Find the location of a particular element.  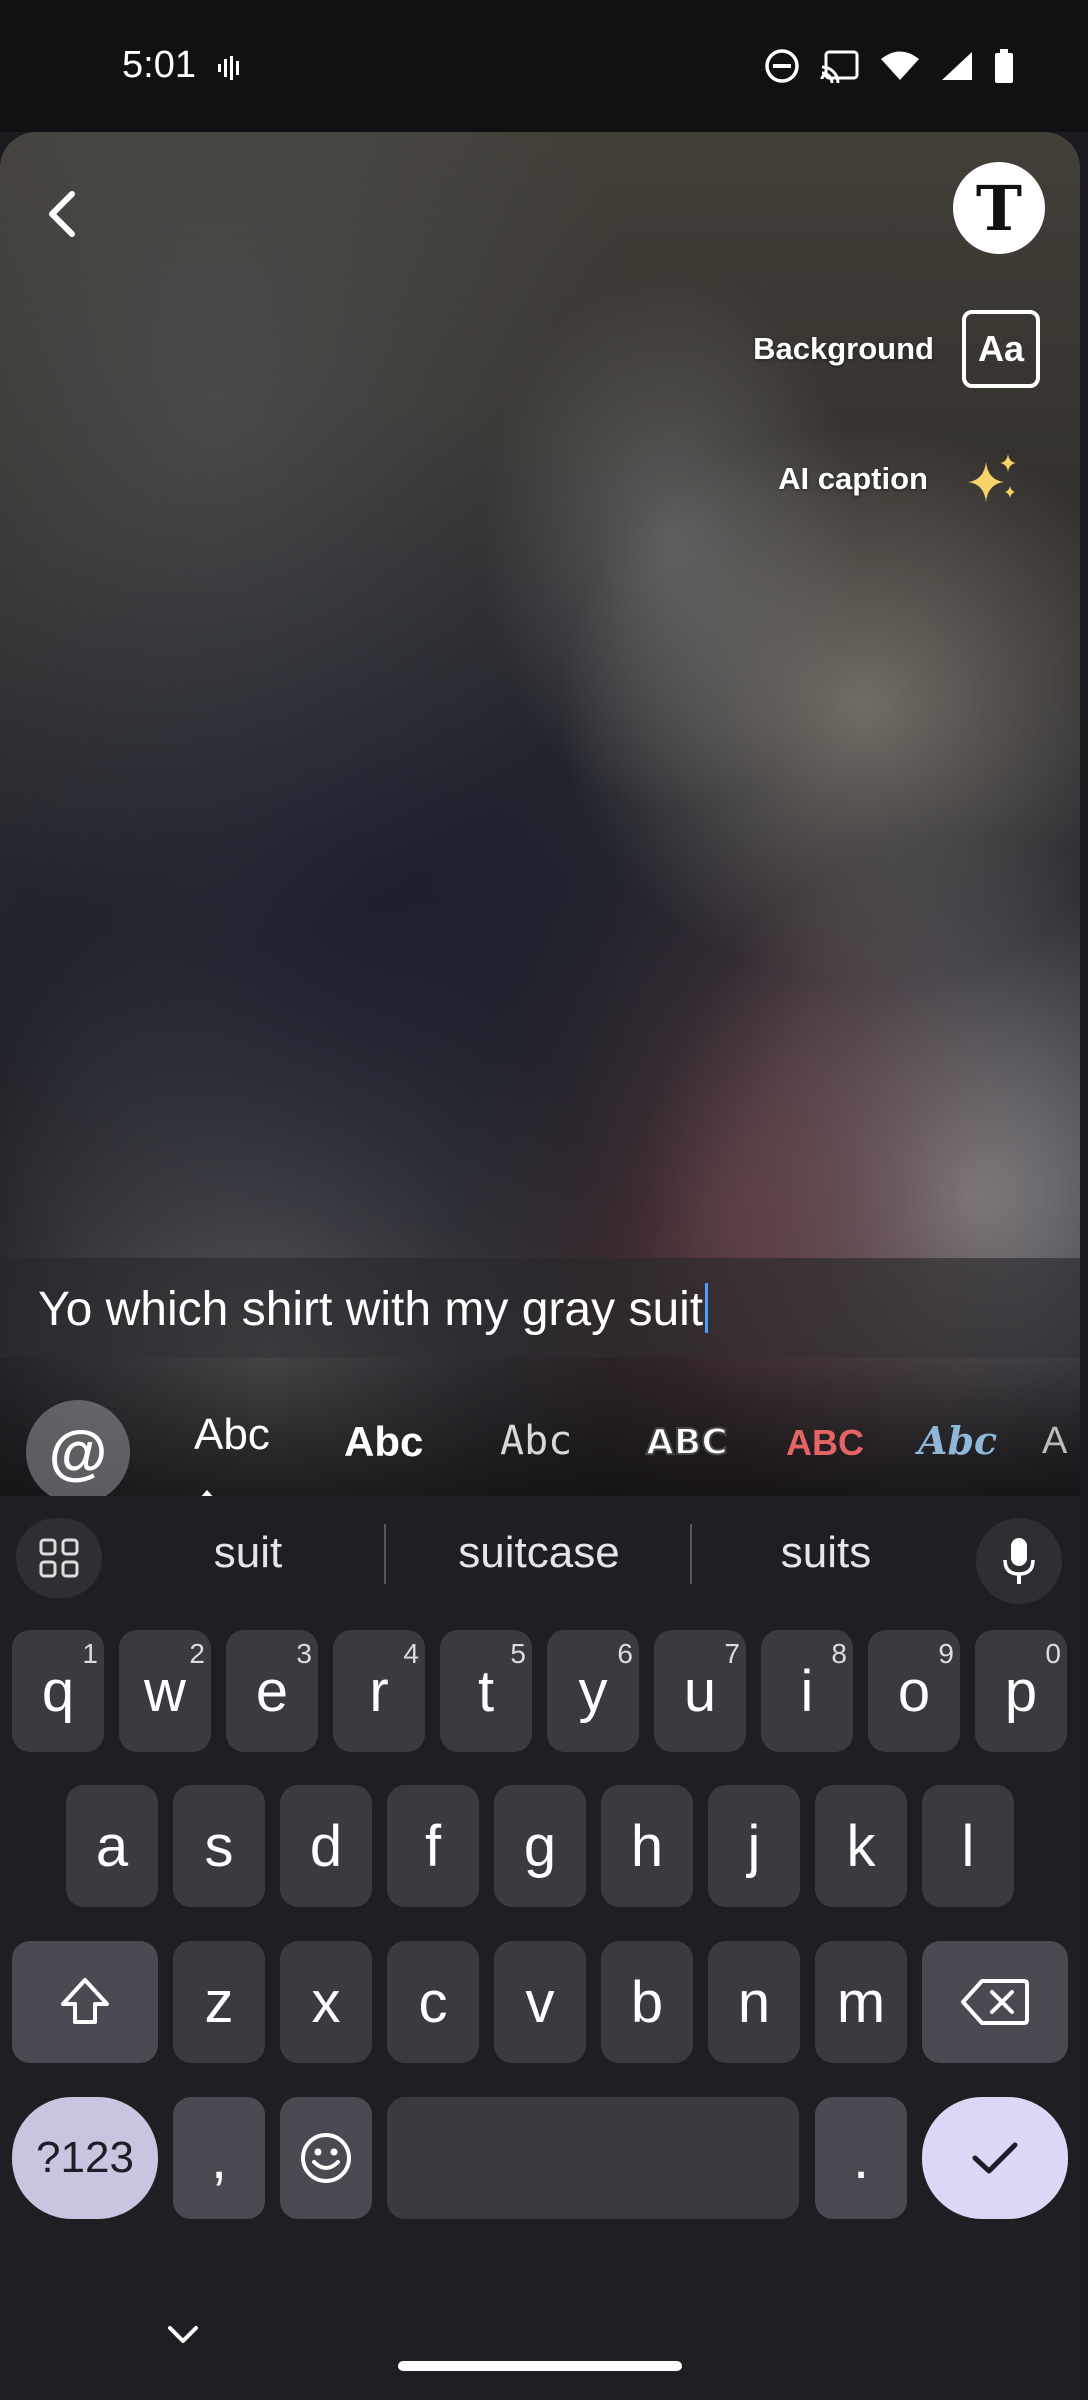

mention-symbol: @ is located at coordinates (78, 1452).